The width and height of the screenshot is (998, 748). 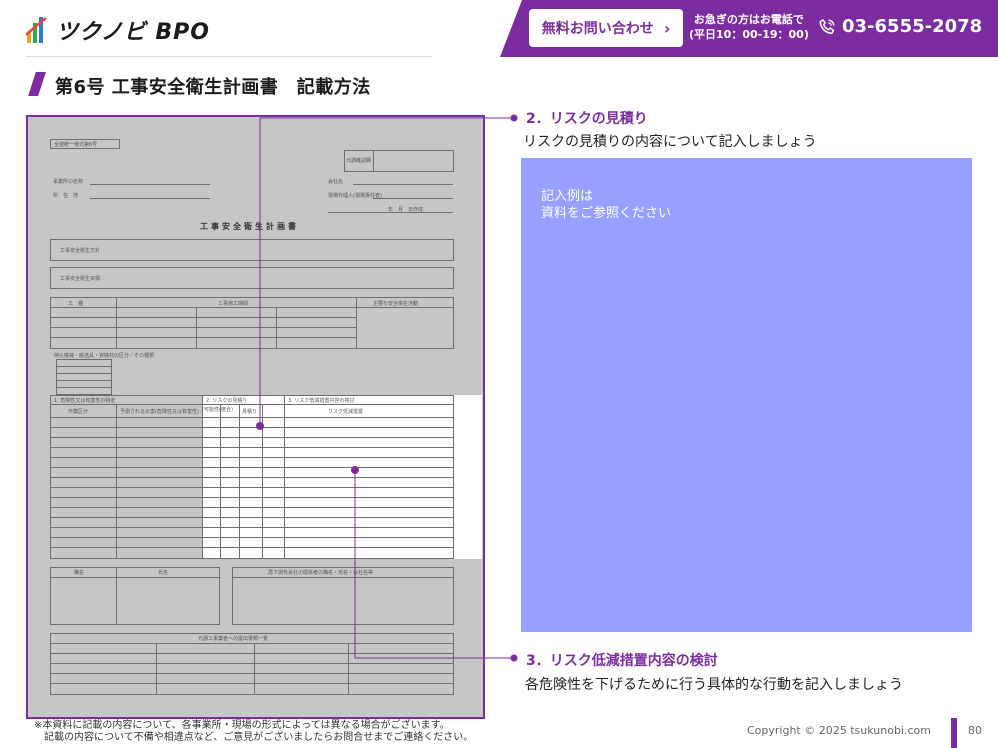 What do you see at coordinates (36, 30) in the screenshot?
I see `logo-mark-icon` at bounding box center [36, 30].